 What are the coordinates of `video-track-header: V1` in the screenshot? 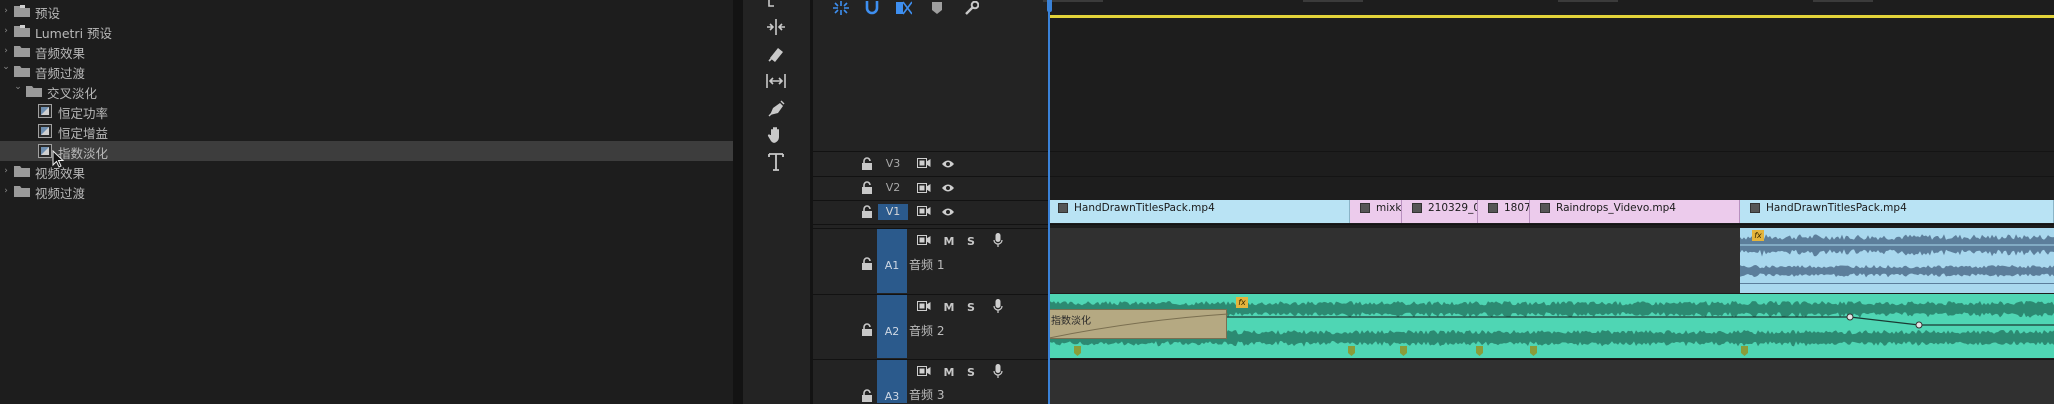 It's located at (930, 211).